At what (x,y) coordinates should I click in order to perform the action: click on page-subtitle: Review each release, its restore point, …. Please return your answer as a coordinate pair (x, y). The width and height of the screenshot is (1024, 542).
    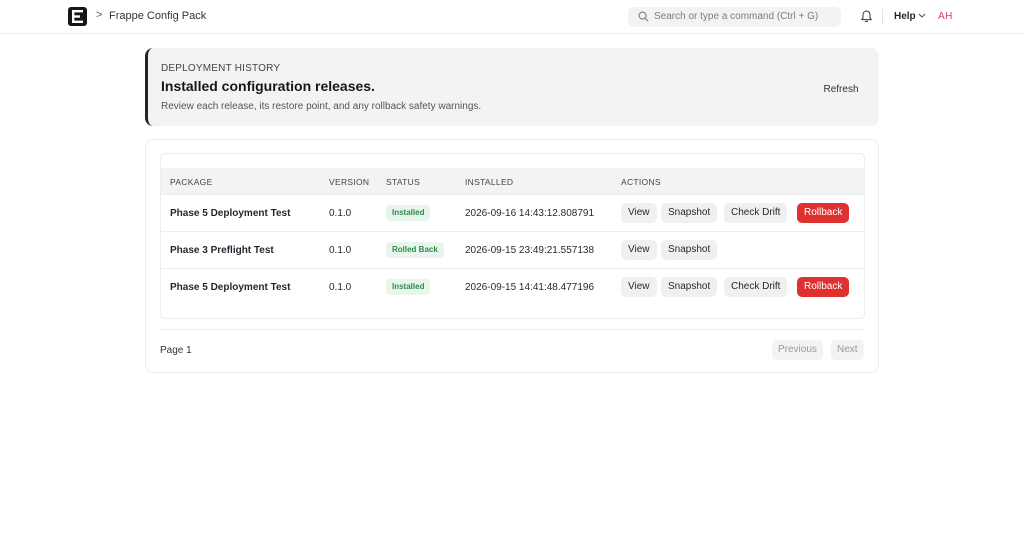
    Looking at the image, I should click on (321, 106).